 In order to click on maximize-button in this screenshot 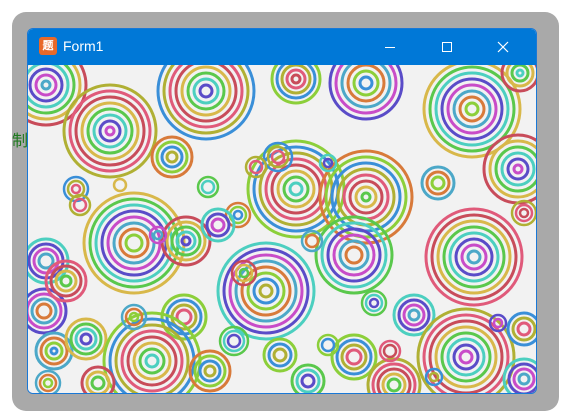, I will do `click(447, 47)`.